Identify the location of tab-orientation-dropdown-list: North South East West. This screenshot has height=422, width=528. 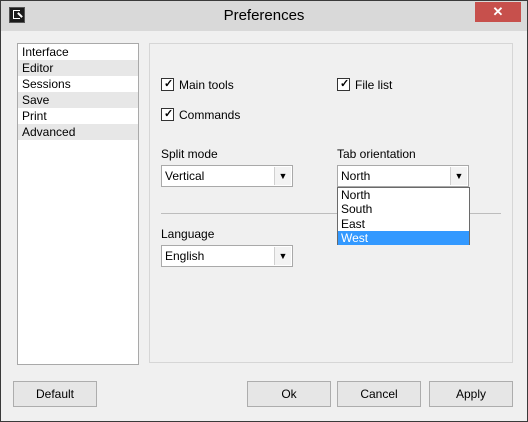
(403, 216).